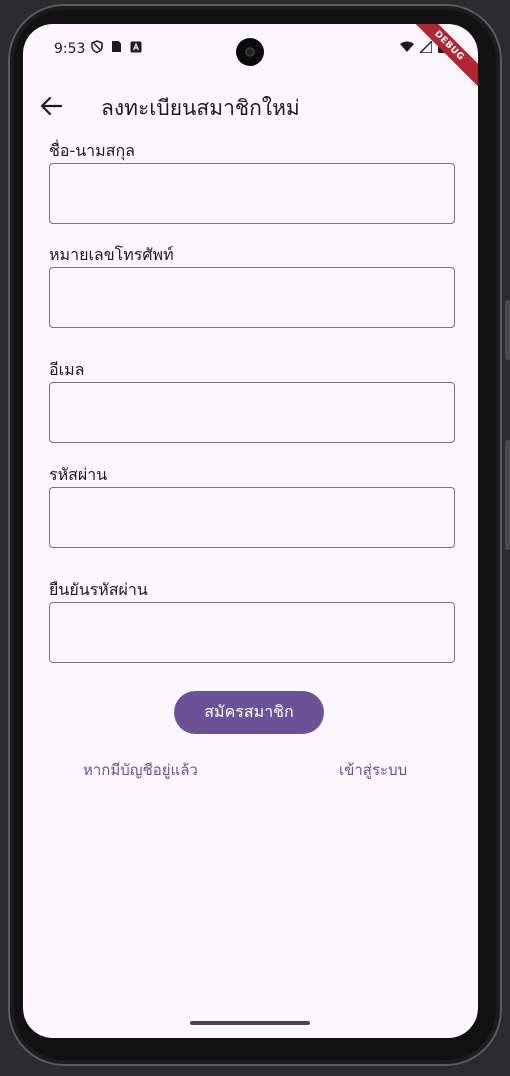 This screenshot has width=510, height=1076. I want to click on signal-icon, so click(426, 46).